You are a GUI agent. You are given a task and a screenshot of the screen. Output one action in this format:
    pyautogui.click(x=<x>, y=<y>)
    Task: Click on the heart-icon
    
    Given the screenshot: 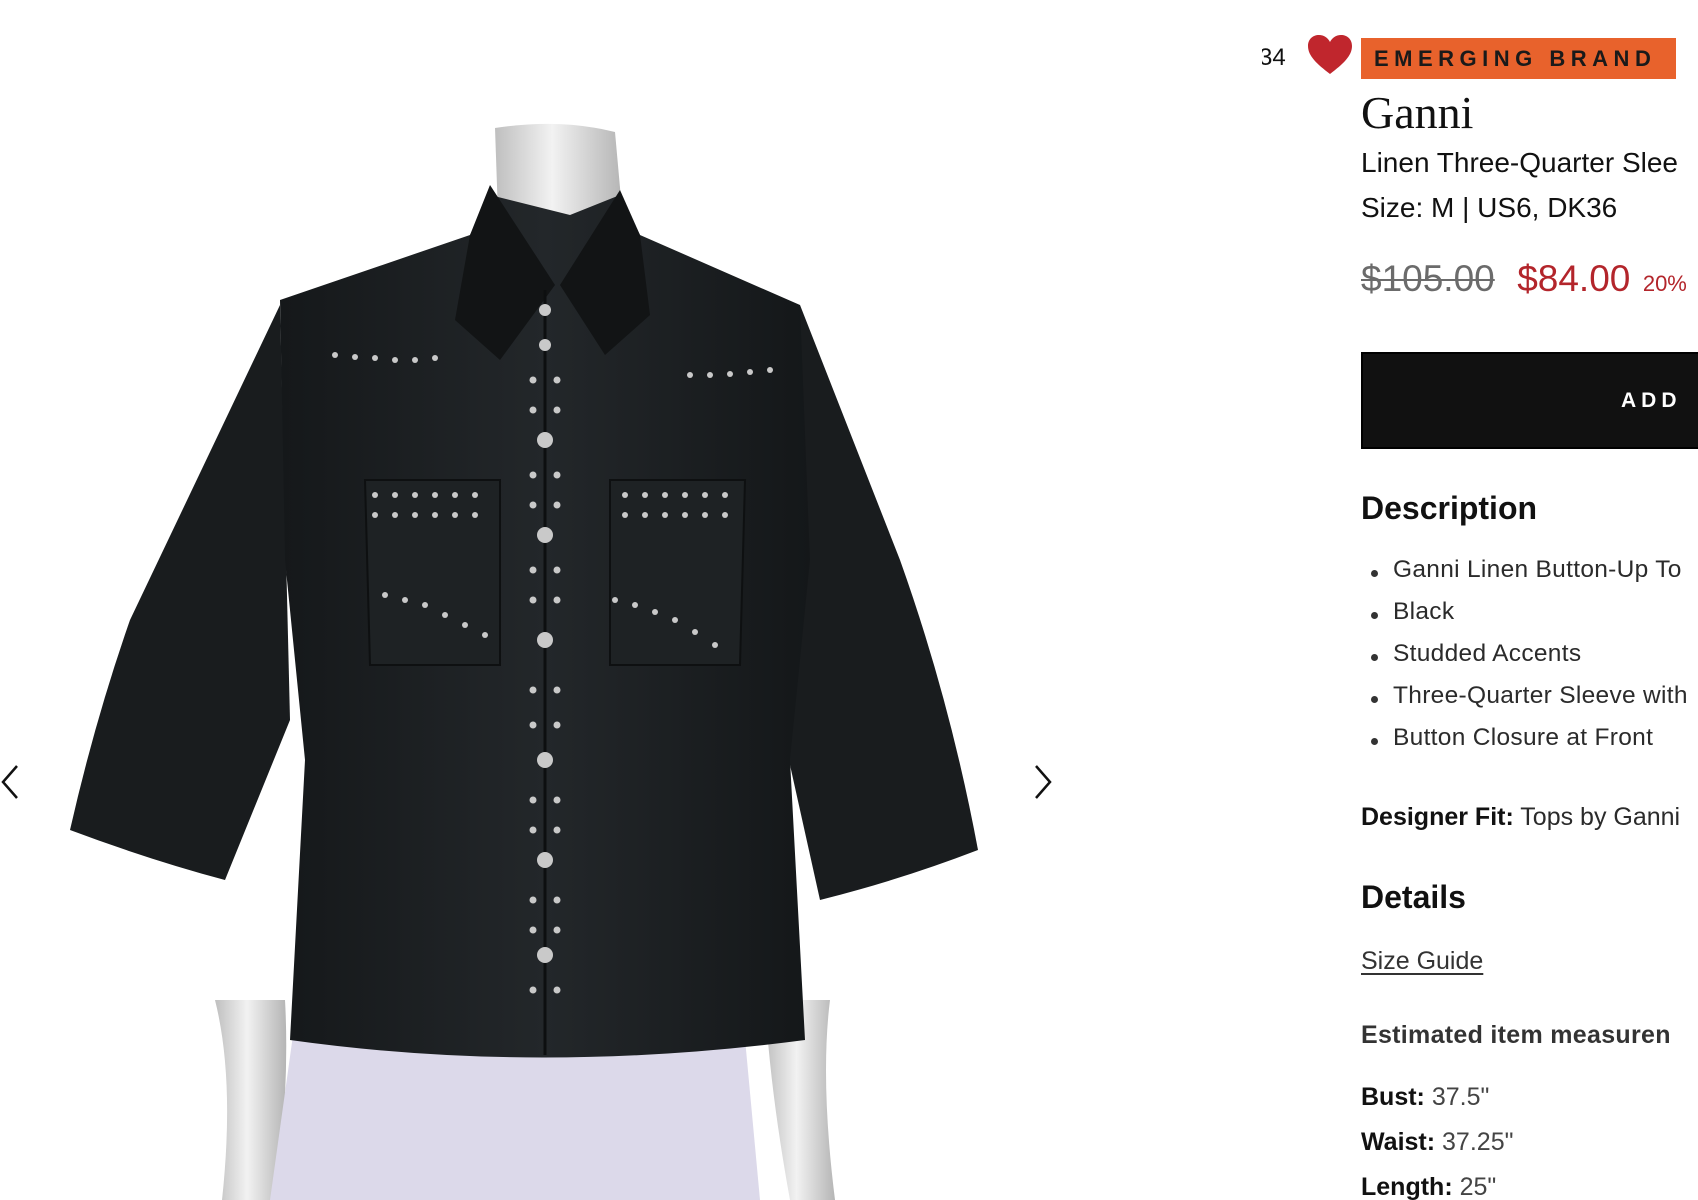 What is the action you would take?
    pyautogui.click(x=1330, y=55)
    